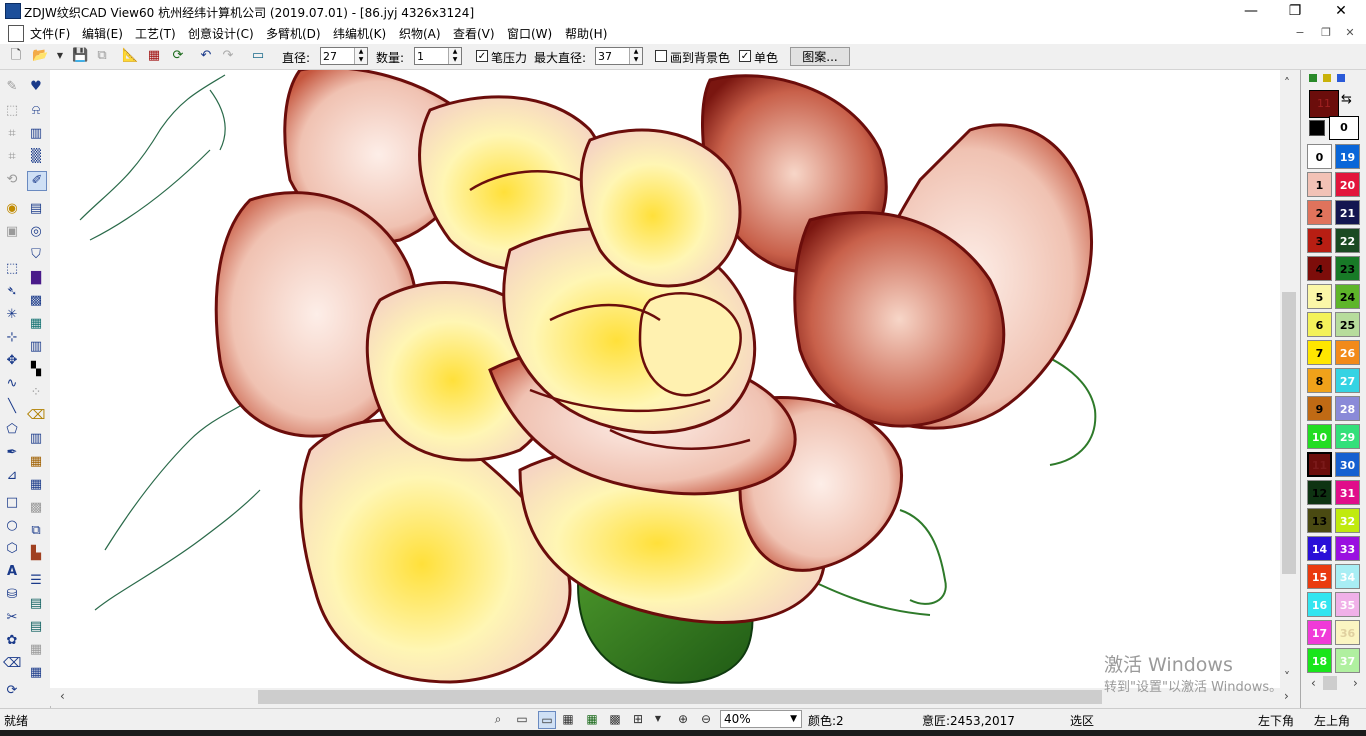  Describe the element at coordinates (1319, 520) in the screenshot. I see `color-swatch-13: 13` at that location.